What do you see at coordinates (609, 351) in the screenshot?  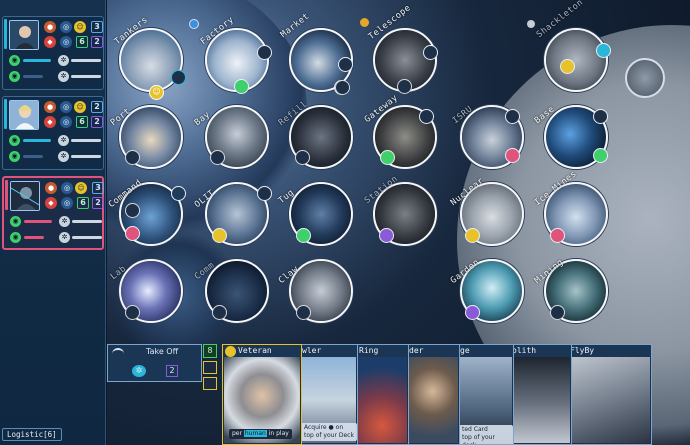 I see `card-title: FlyBy` at bounding box center [609, 351].